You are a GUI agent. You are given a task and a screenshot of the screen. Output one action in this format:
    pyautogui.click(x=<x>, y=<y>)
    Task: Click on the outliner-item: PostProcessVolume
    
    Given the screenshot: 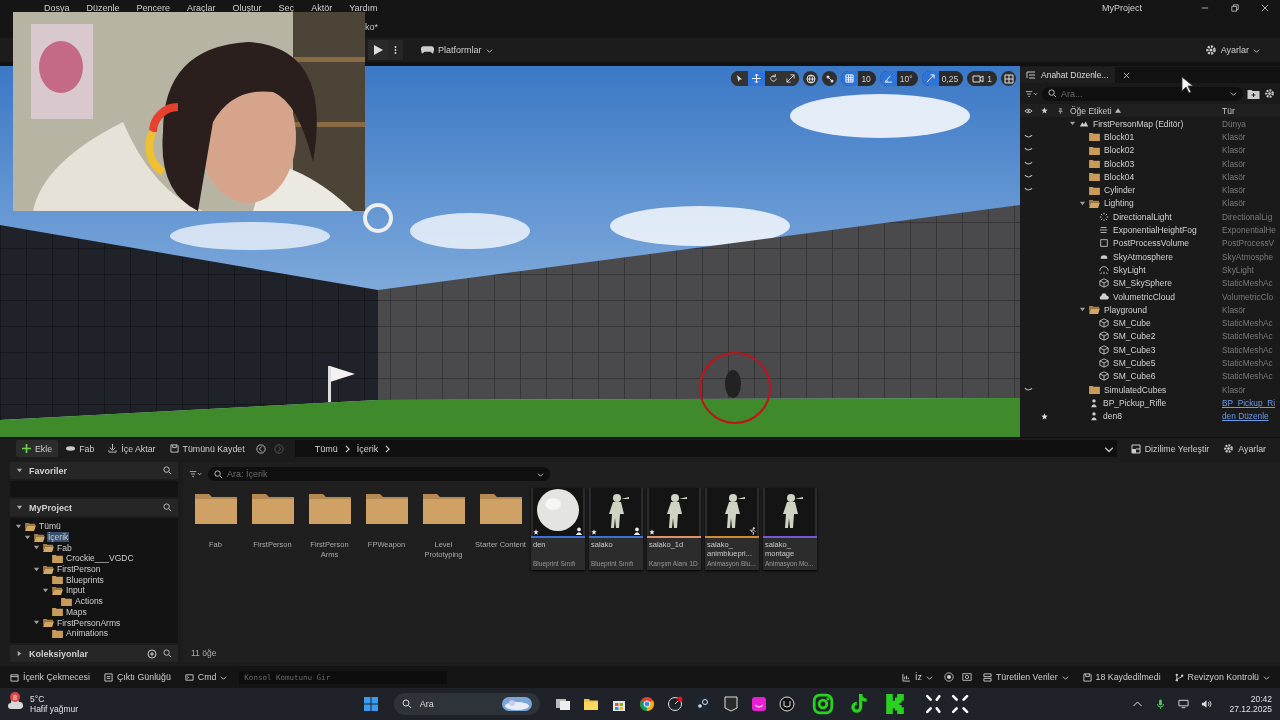 What is the action you would take?
    pyautogui.click(x=1151, y=243)
    